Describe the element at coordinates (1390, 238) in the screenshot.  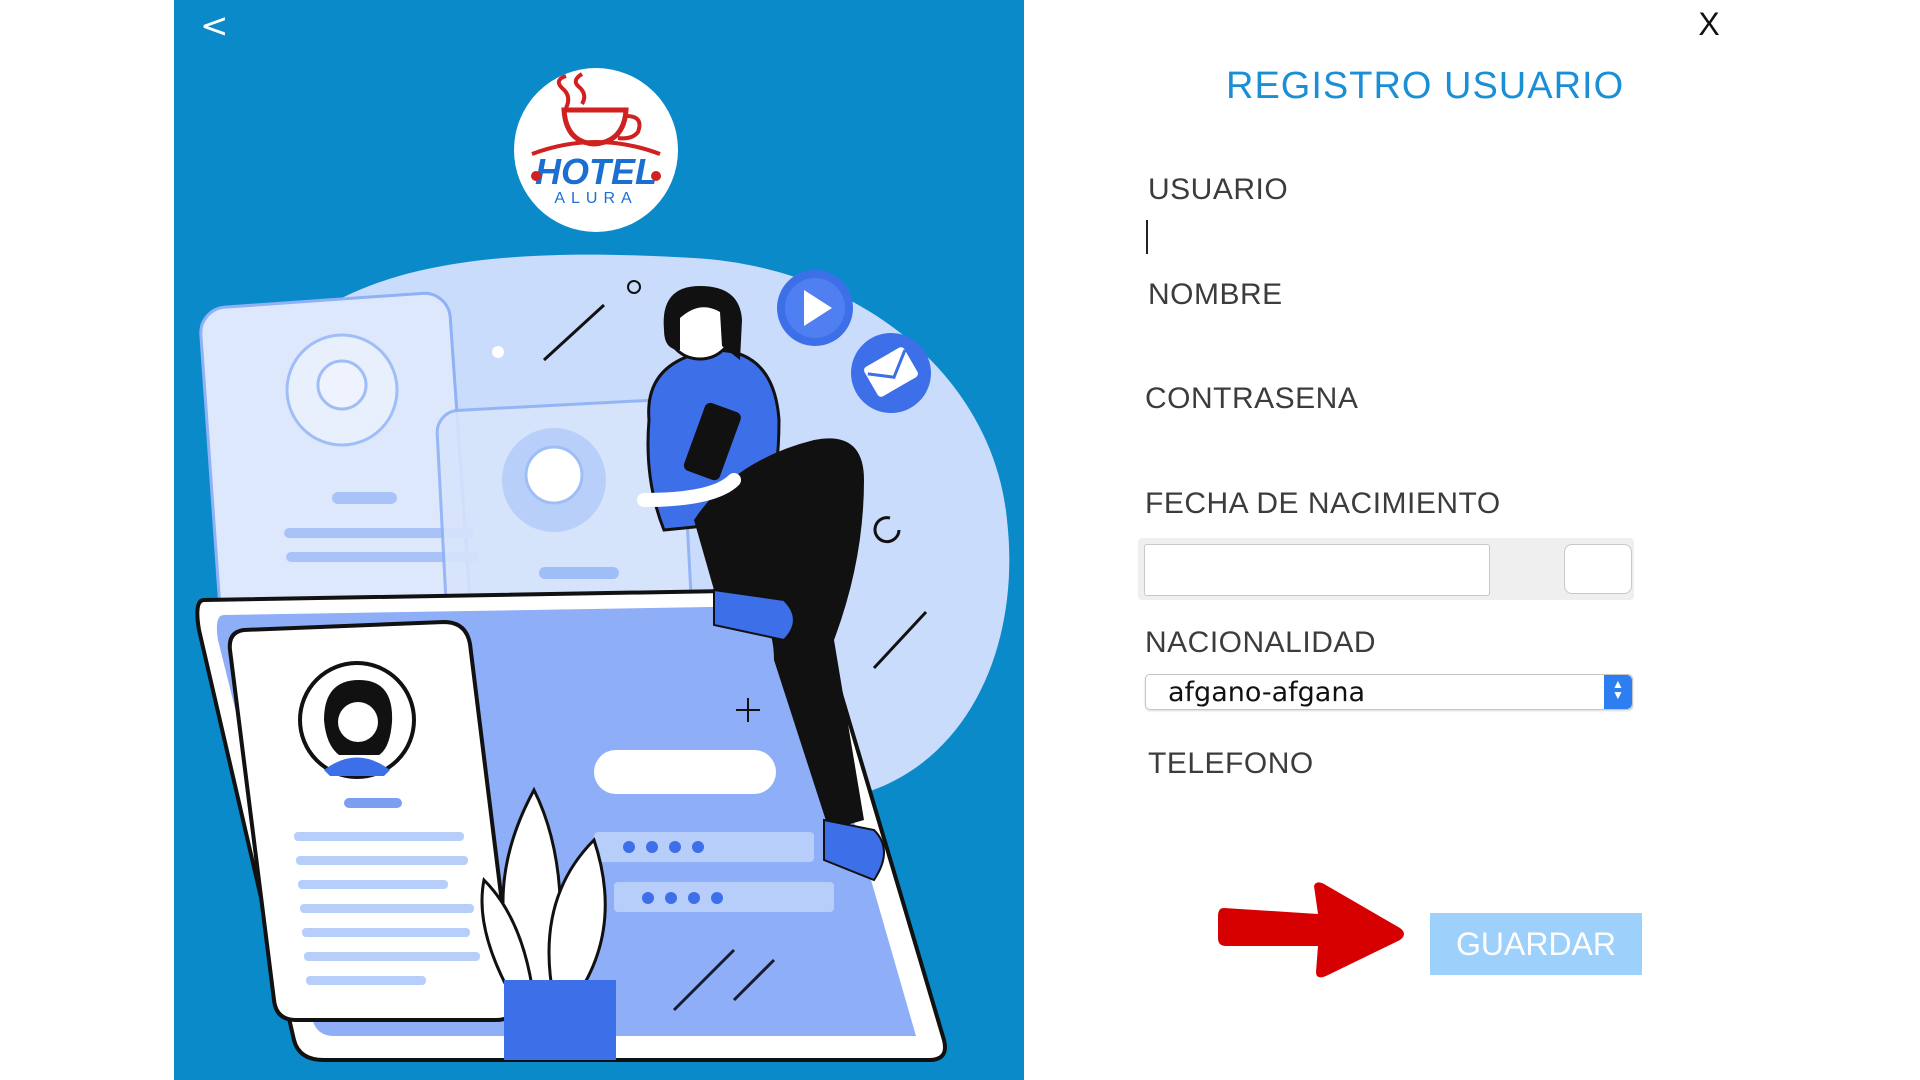
I see `usuario-input` at that location.